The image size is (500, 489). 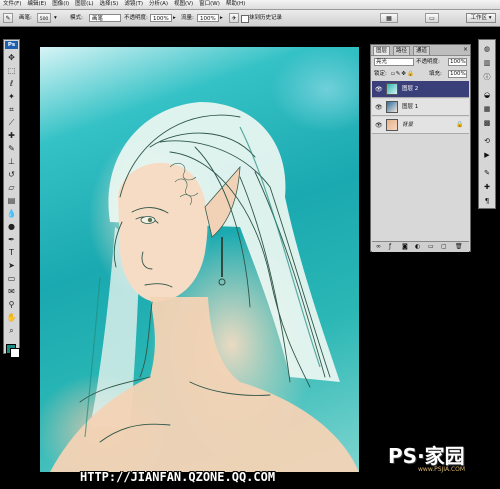 I want to click on airbrush-icon: ✈, so click(x=234, y=18).